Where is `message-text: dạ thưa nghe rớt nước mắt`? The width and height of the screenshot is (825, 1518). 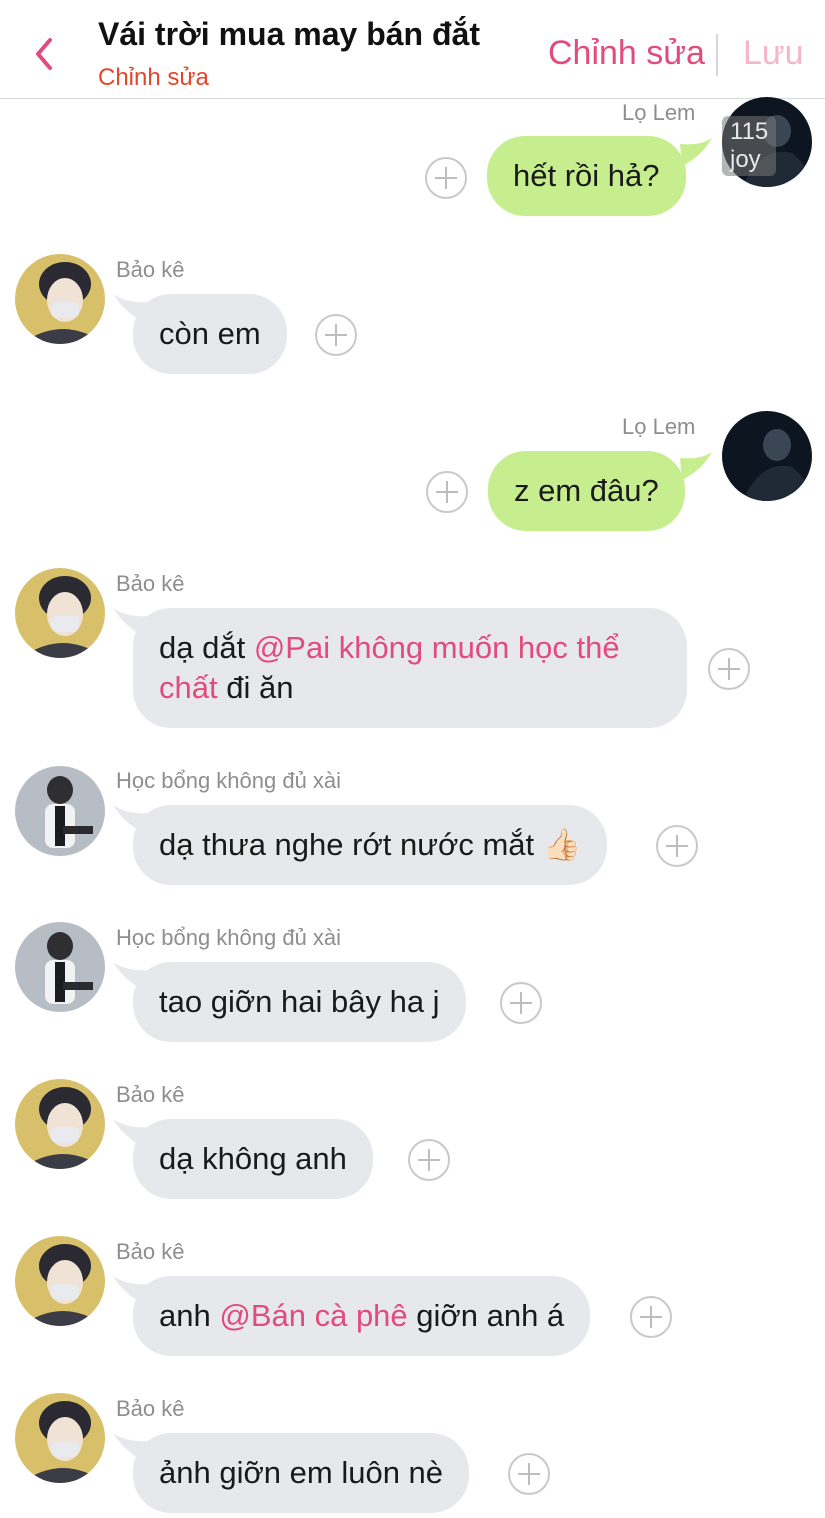 message-text: dạ thưa nghe rớt nước mắt is located at coordinates (347, 844).